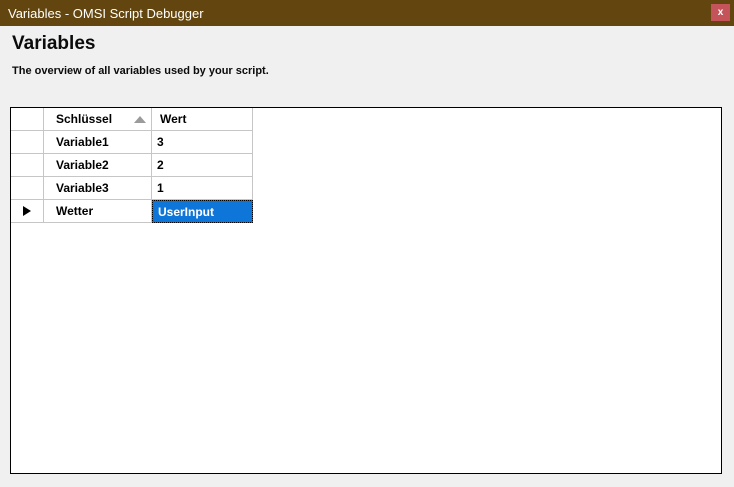 The width and height of the screenshot is (734, 487). I want to click on table-row: Variable3 1, so click(132, 188).